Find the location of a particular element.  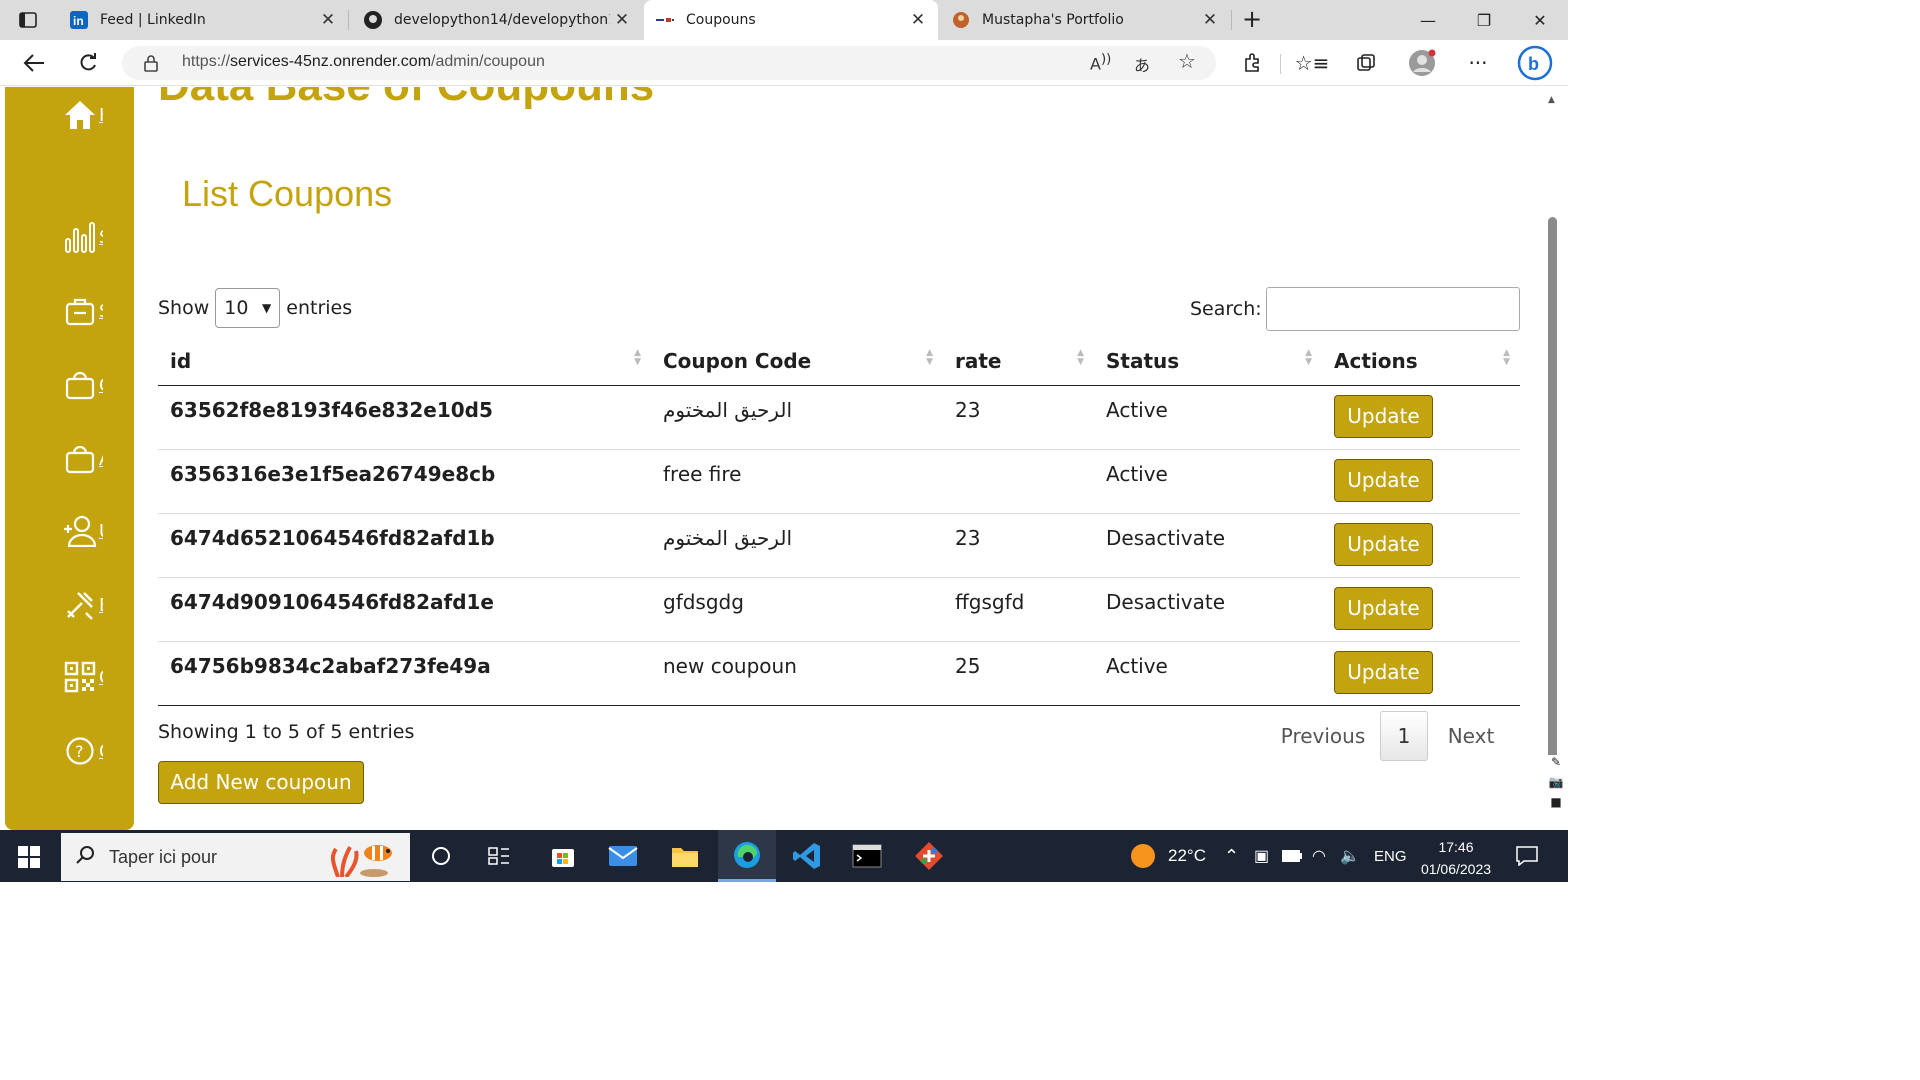

pen-icon: ✎ is located at coordinates (1556, 762).